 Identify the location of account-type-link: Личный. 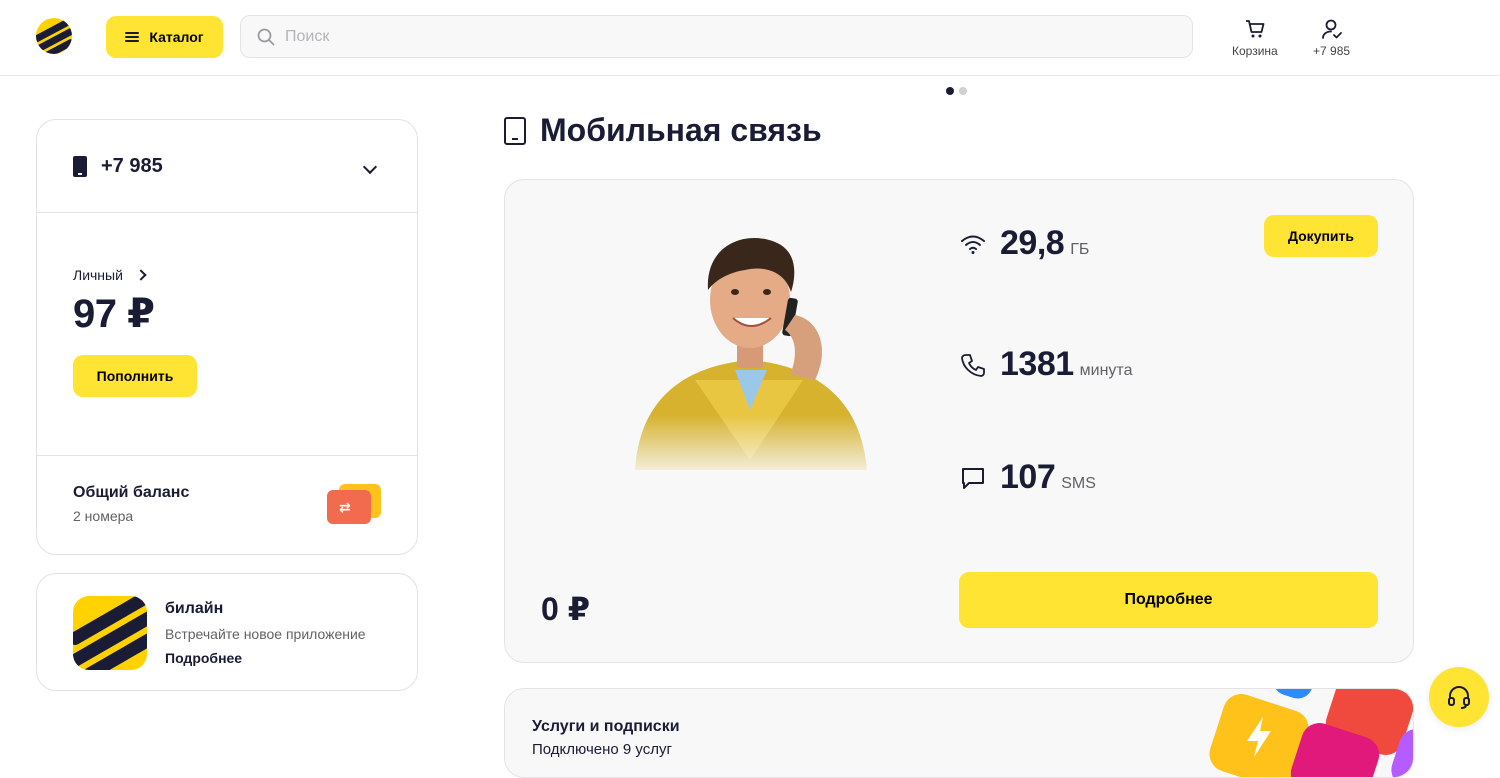
(227, 275).